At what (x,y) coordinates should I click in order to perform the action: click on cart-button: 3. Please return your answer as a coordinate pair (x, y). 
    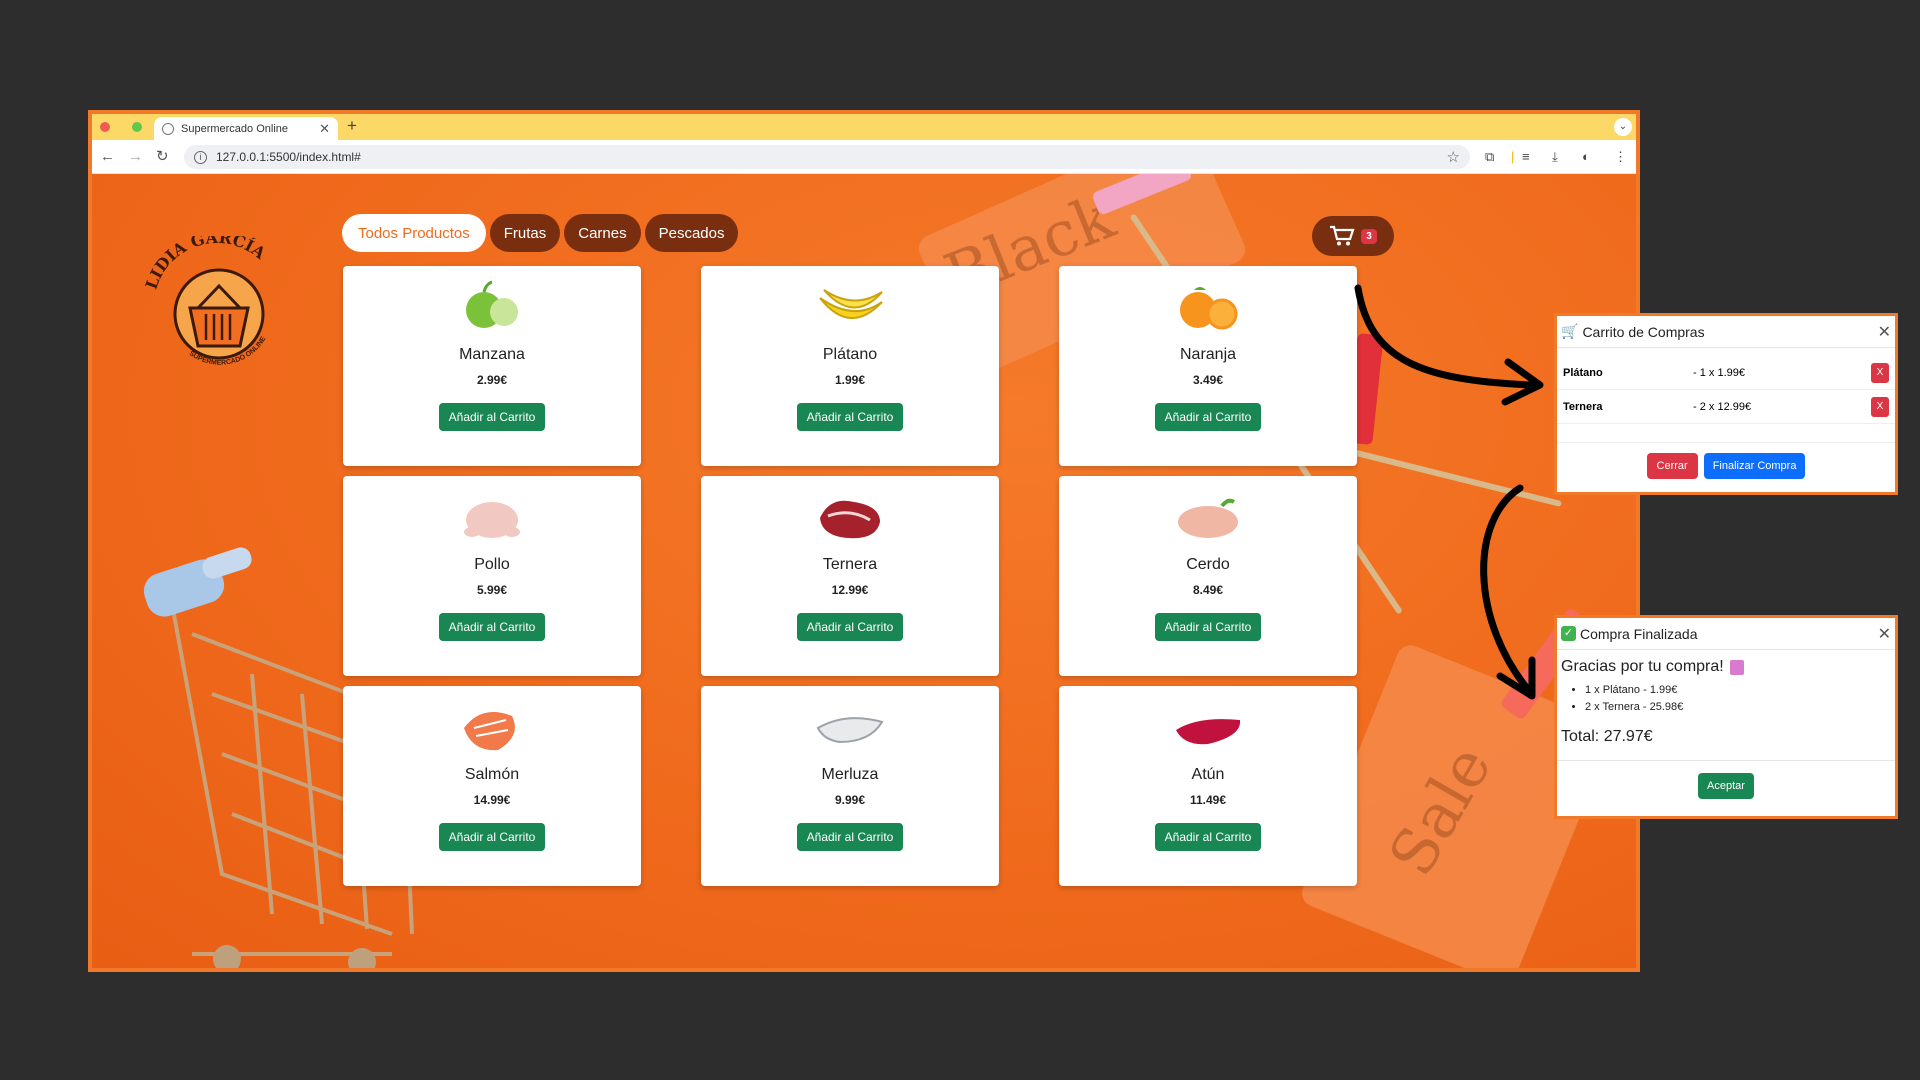
    Looking at the image, I should click on (1353, 236).